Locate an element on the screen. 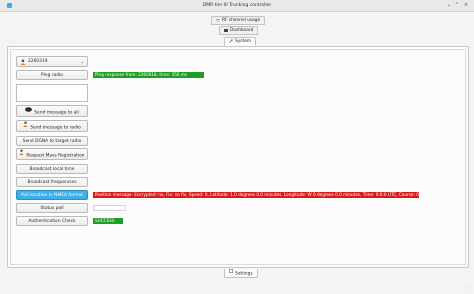 This screenshot has height=294, width=474. ping-radio-button: Ping radio is located at coordinates (52, 75).